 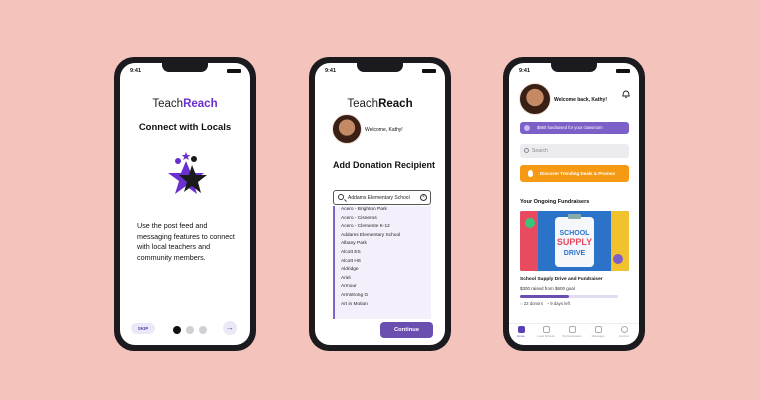 I want to click on banner-text-3: DRIVE, so click(x=575, y=253).